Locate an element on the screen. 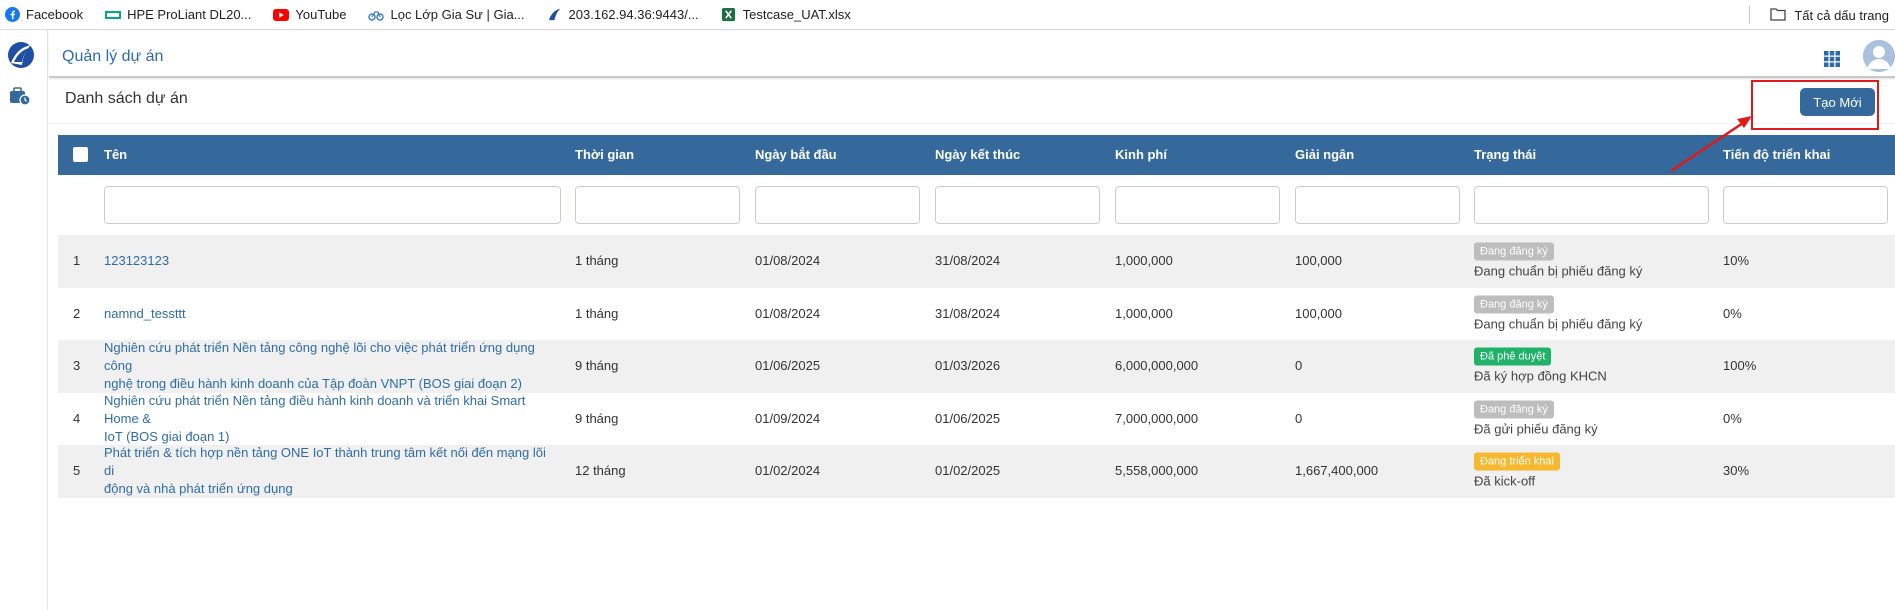 This screenshot has width=1895, height=610. filter-progress-input is located at coordinates (1805, 205).